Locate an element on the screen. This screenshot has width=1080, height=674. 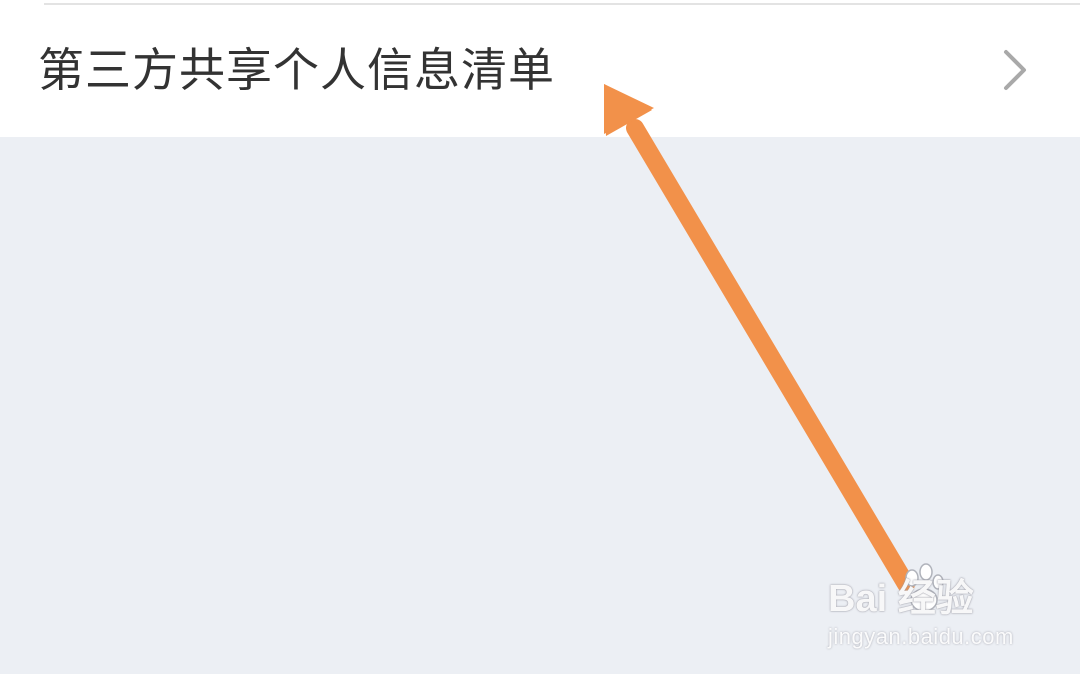
list-item-label: 第三方共享个人信息清单 is located at coordinates (296, 70).